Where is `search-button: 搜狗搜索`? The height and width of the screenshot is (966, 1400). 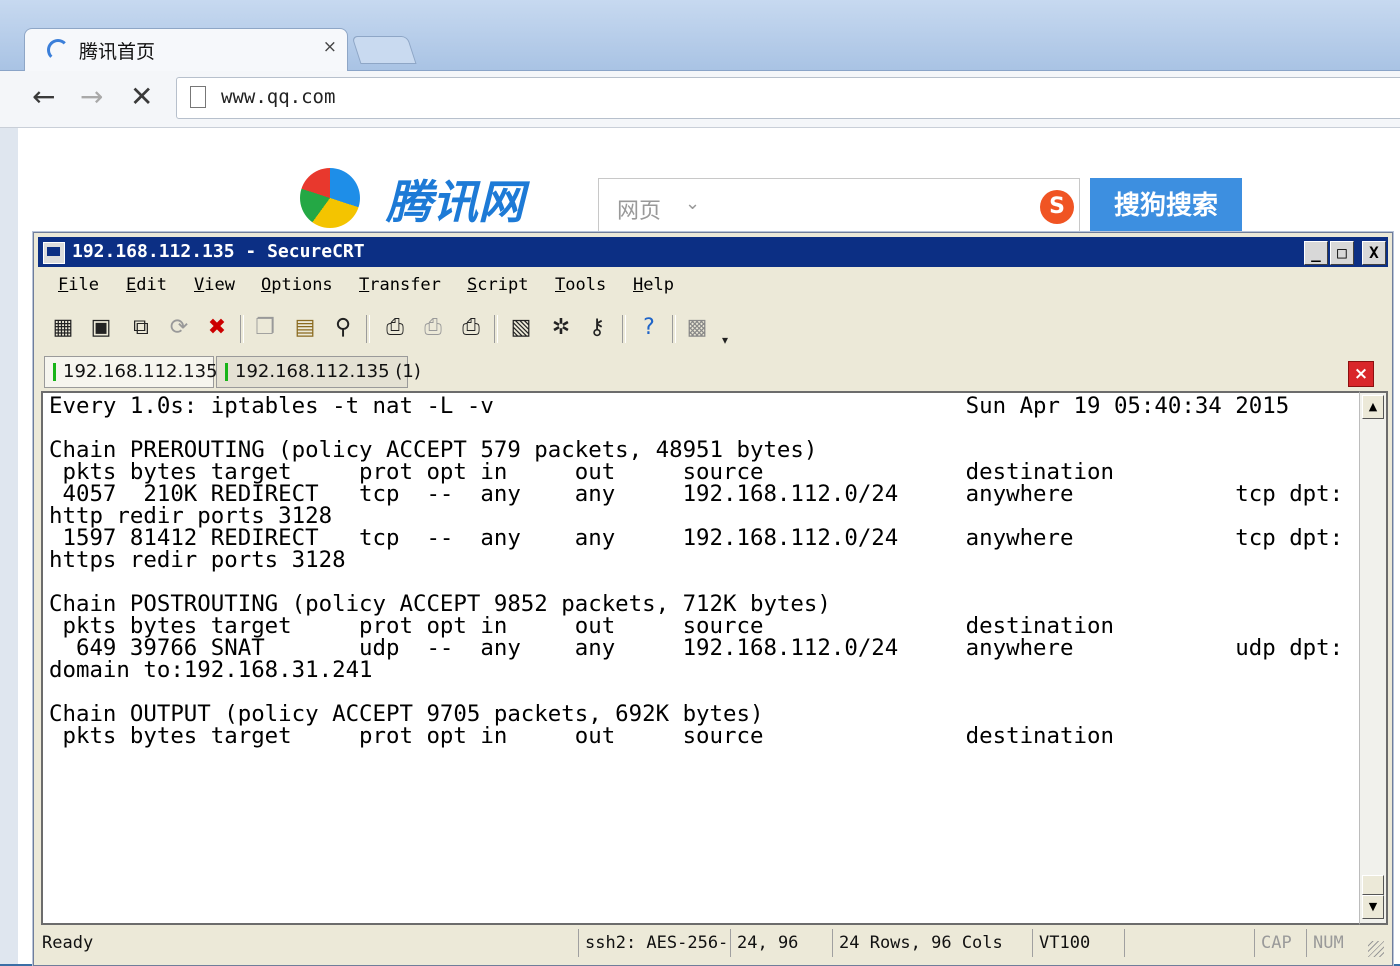 search-button: 搜狗搜索 is located at coordinates (1166, 206).